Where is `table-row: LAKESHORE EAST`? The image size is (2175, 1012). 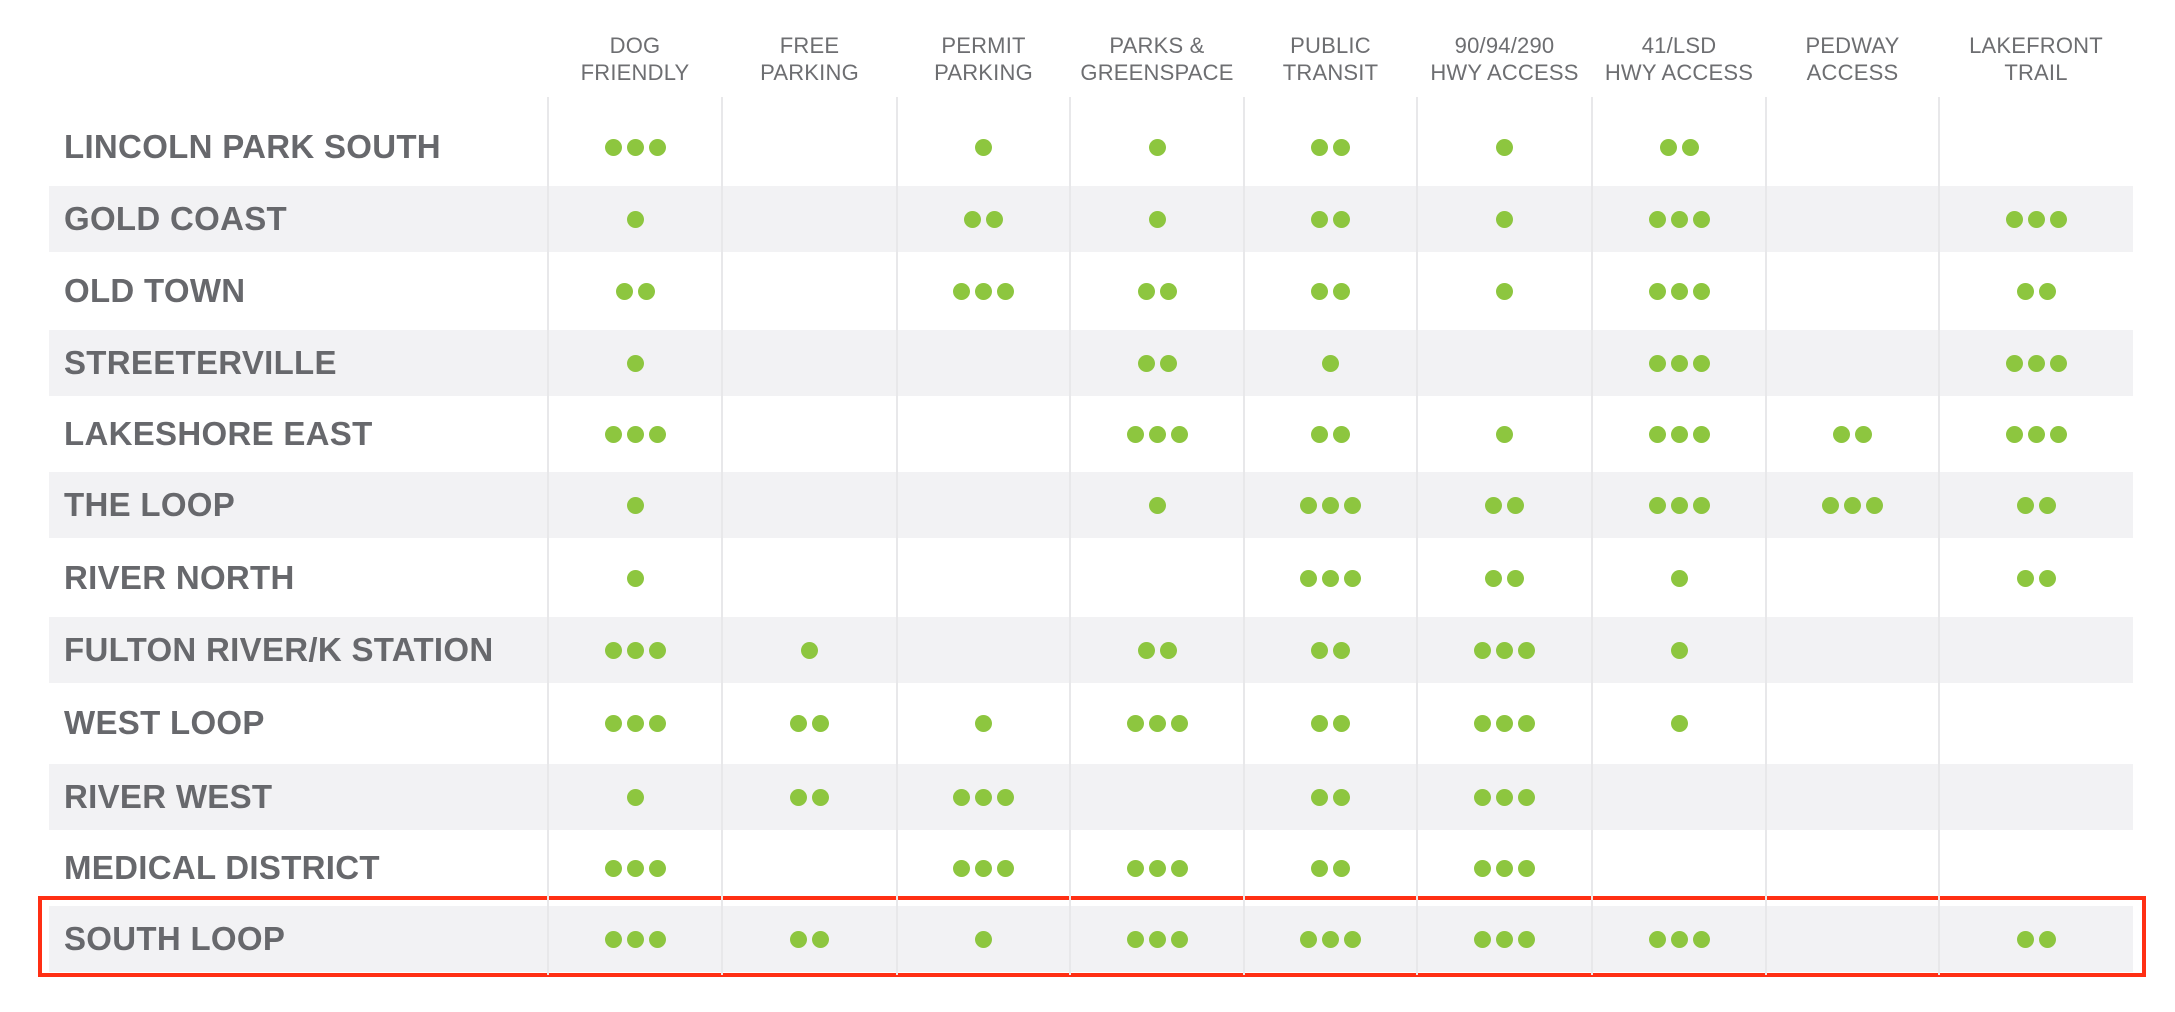
table-row: LAKESHORE EAST is located at coordinates (1091, 434).